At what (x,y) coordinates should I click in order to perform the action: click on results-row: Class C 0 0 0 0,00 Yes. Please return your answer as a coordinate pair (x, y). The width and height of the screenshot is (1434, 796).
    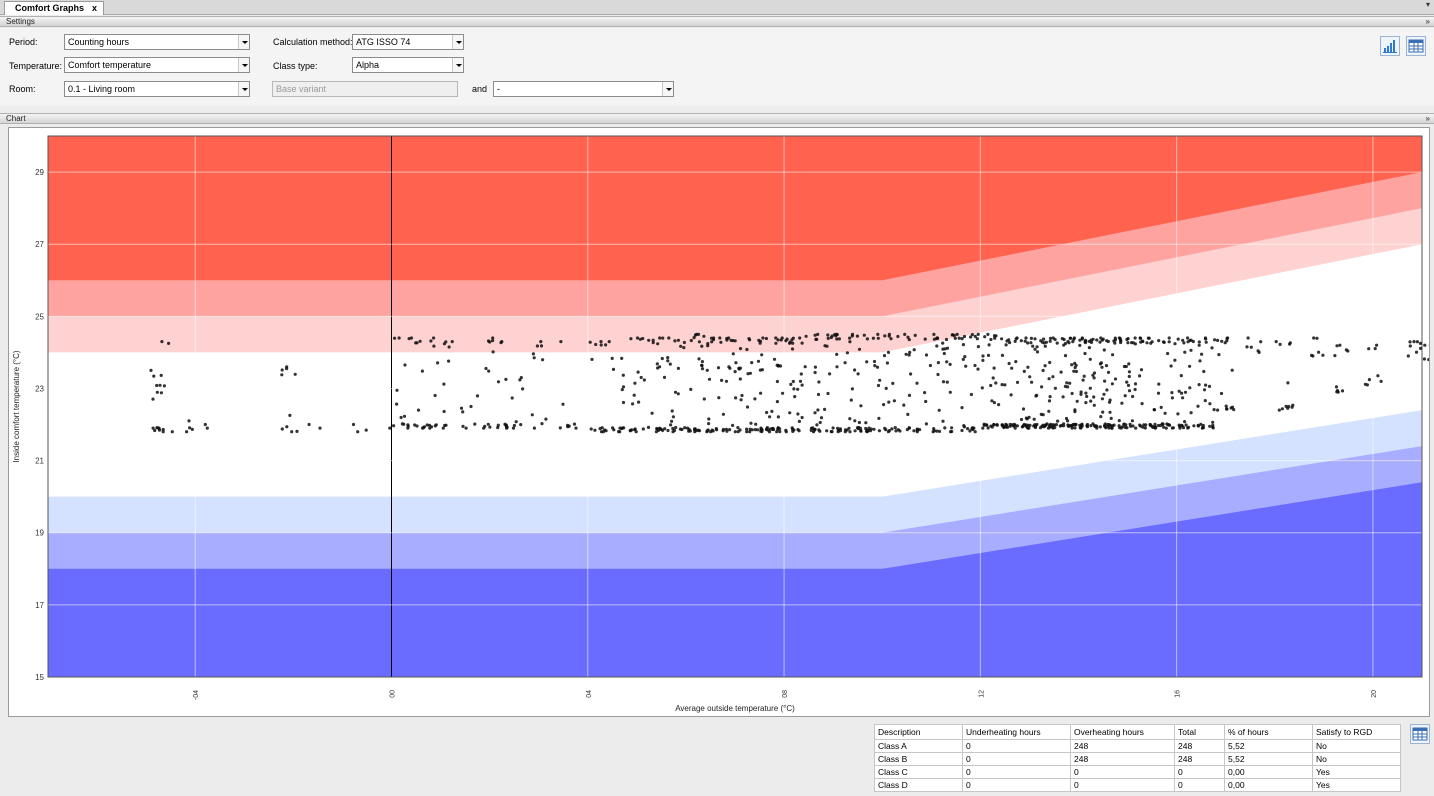
    Looking at the image, I should click on (1137, 772).